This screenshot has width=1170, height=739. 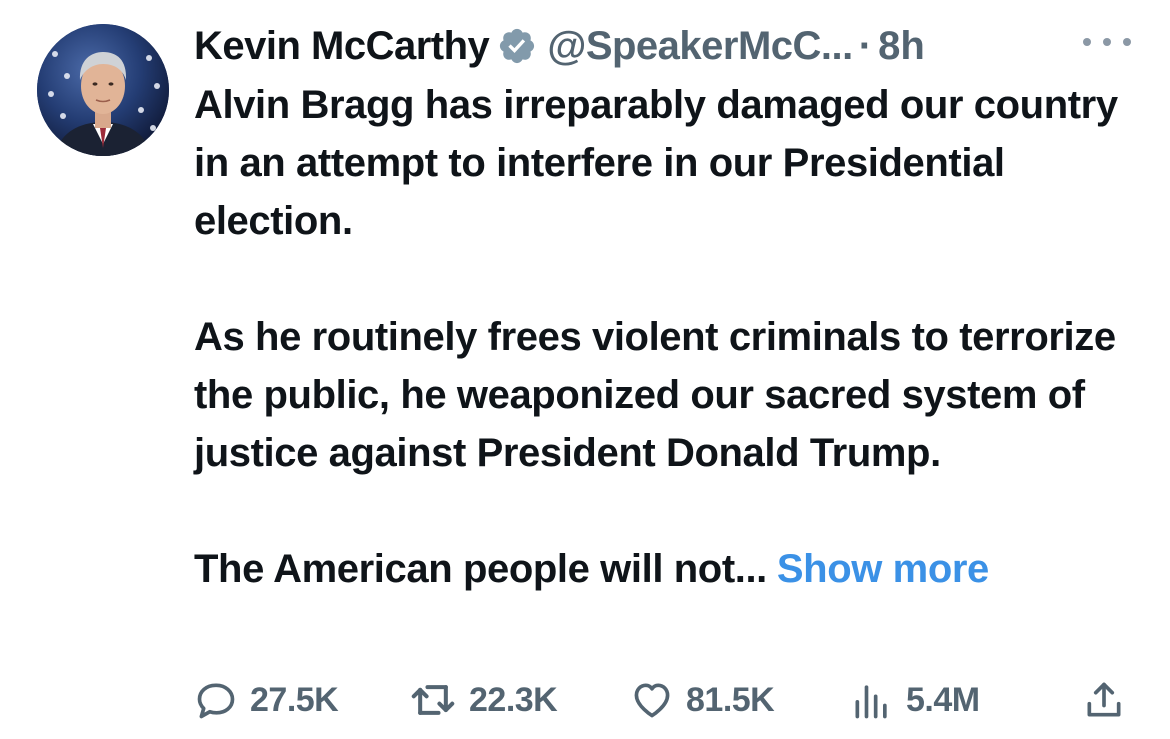 I want to click on like-count: 81.5K, so click(x=730, y=699).